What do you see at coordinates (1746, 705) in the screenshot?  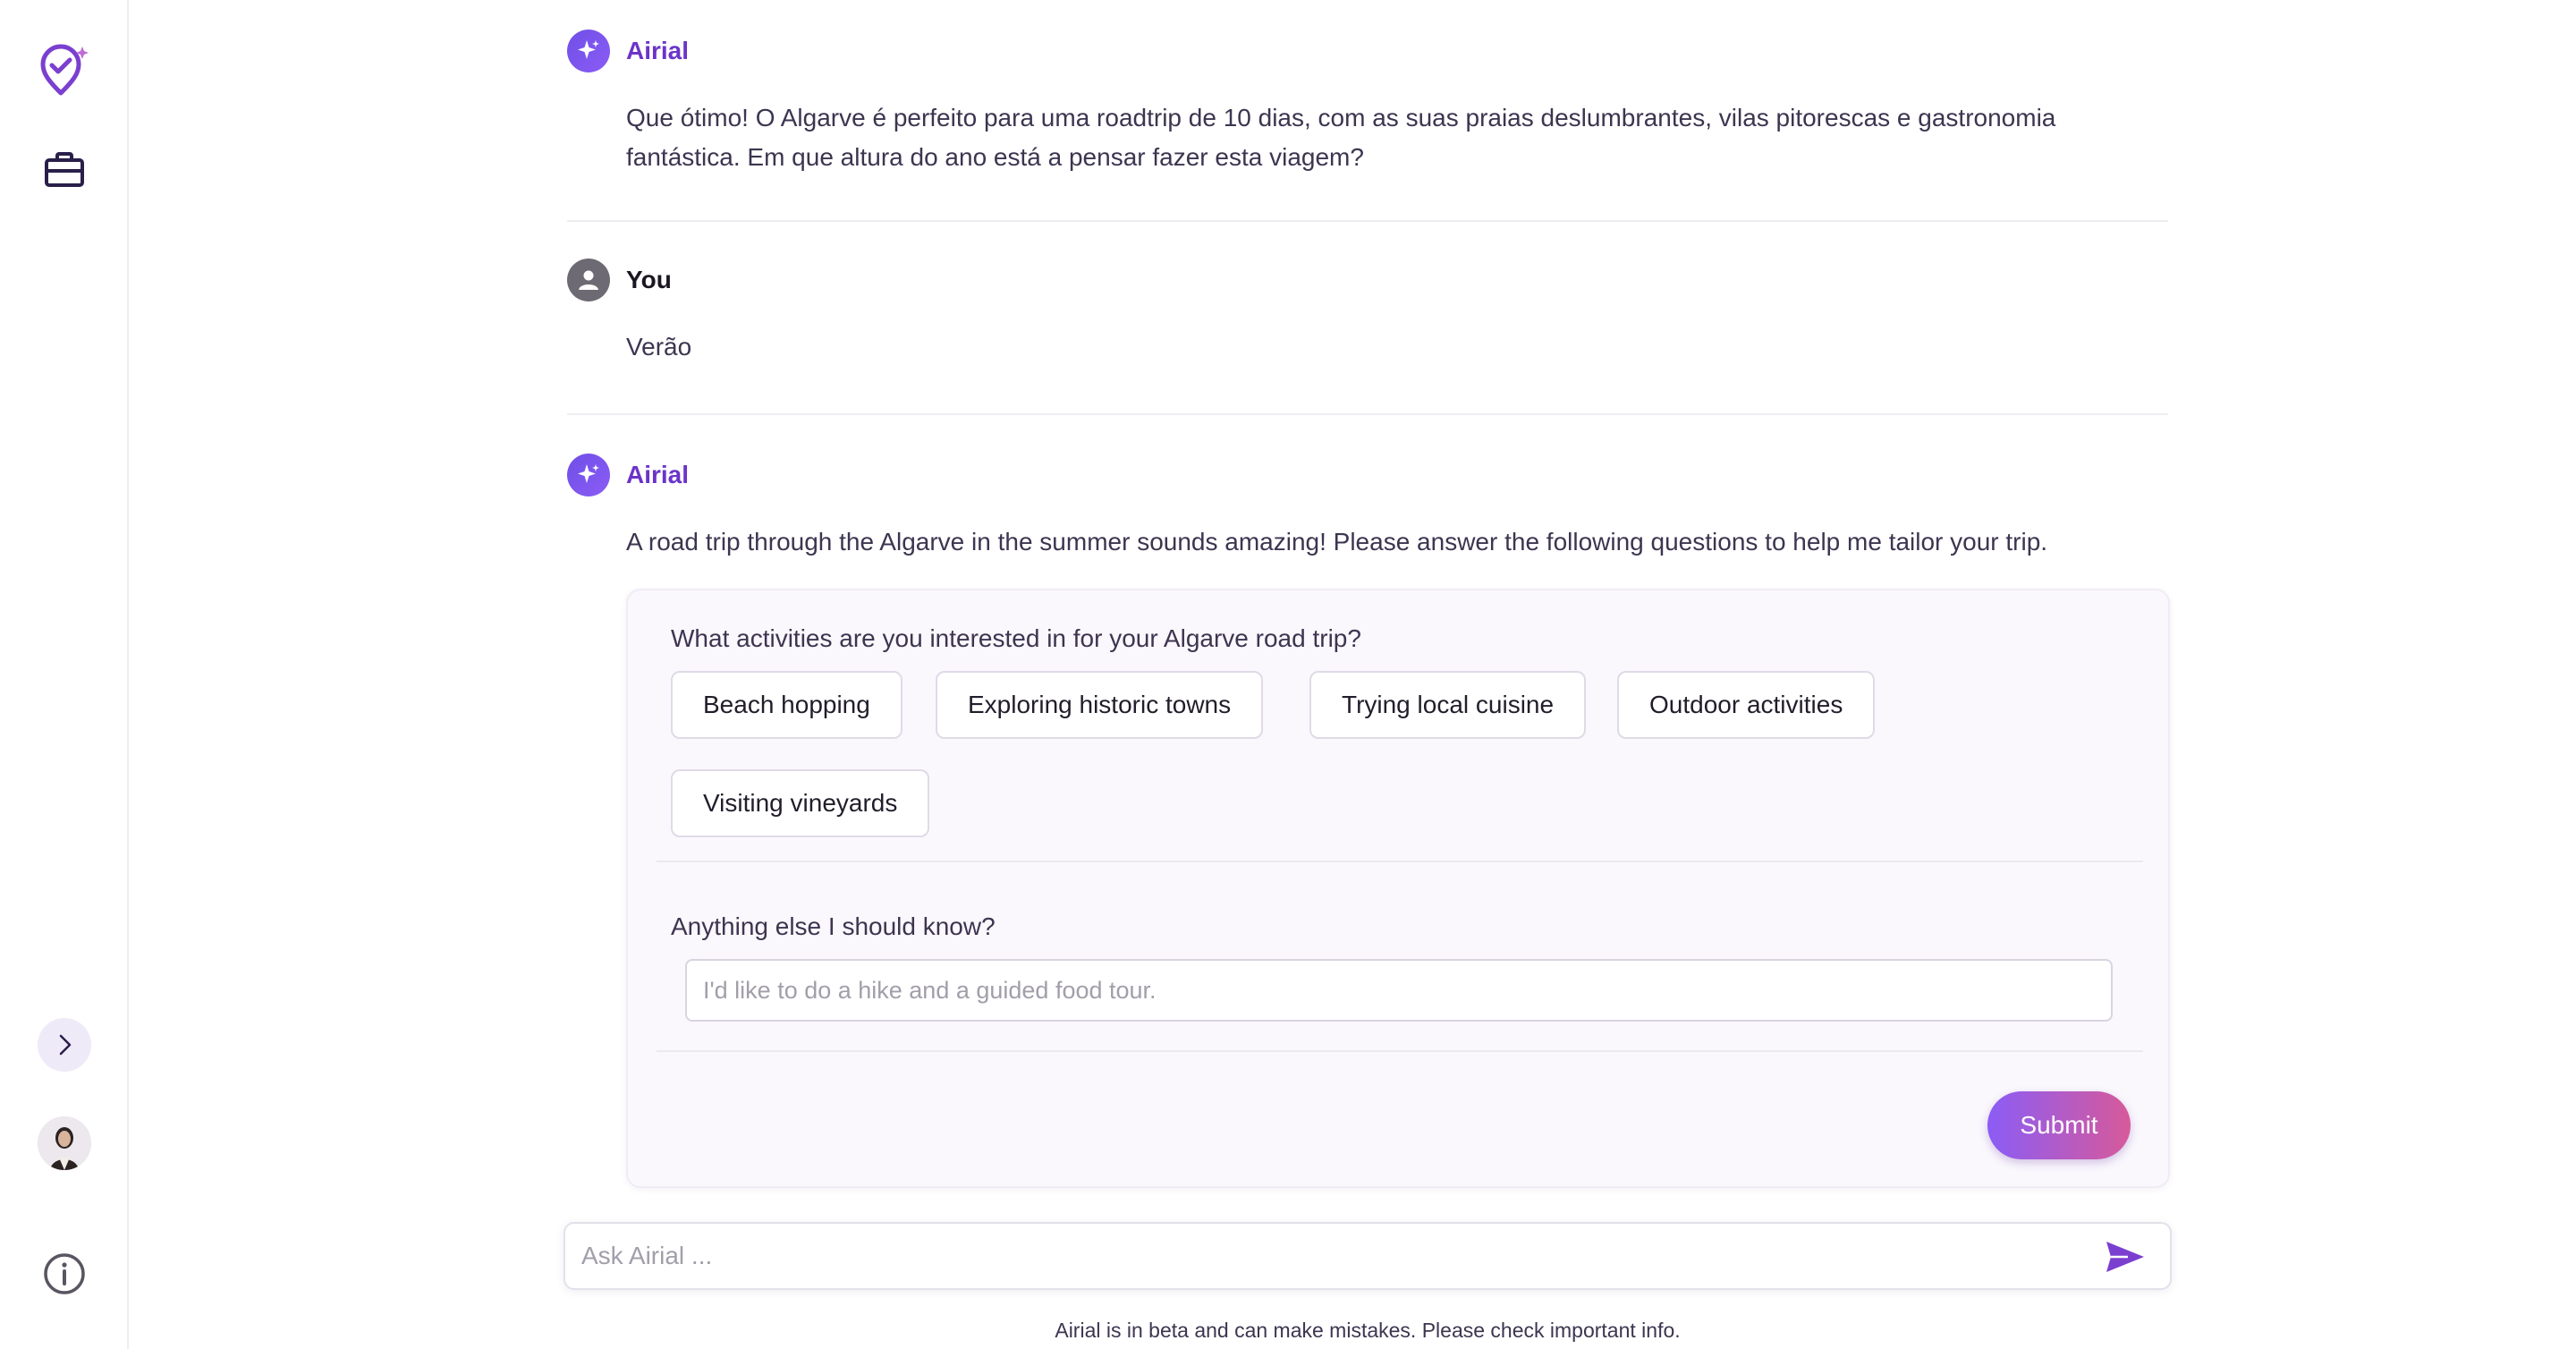 I see `option-outdoor-activities: Outdoor activities` at bounding box center [1746, 705].